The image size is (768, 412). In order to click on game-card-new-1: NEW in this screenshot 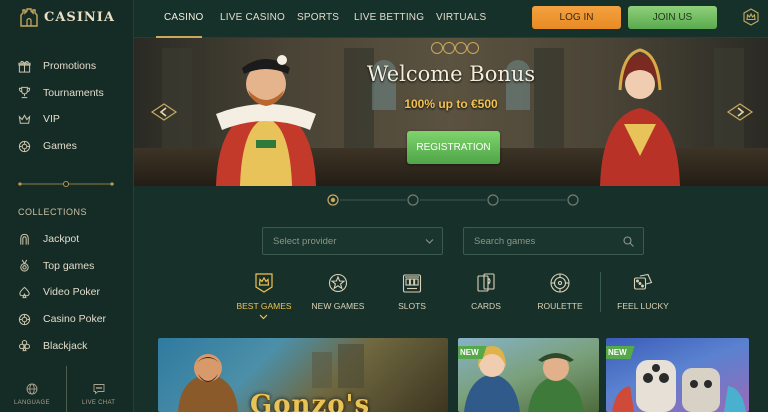, I will do `click(528, 375)`.